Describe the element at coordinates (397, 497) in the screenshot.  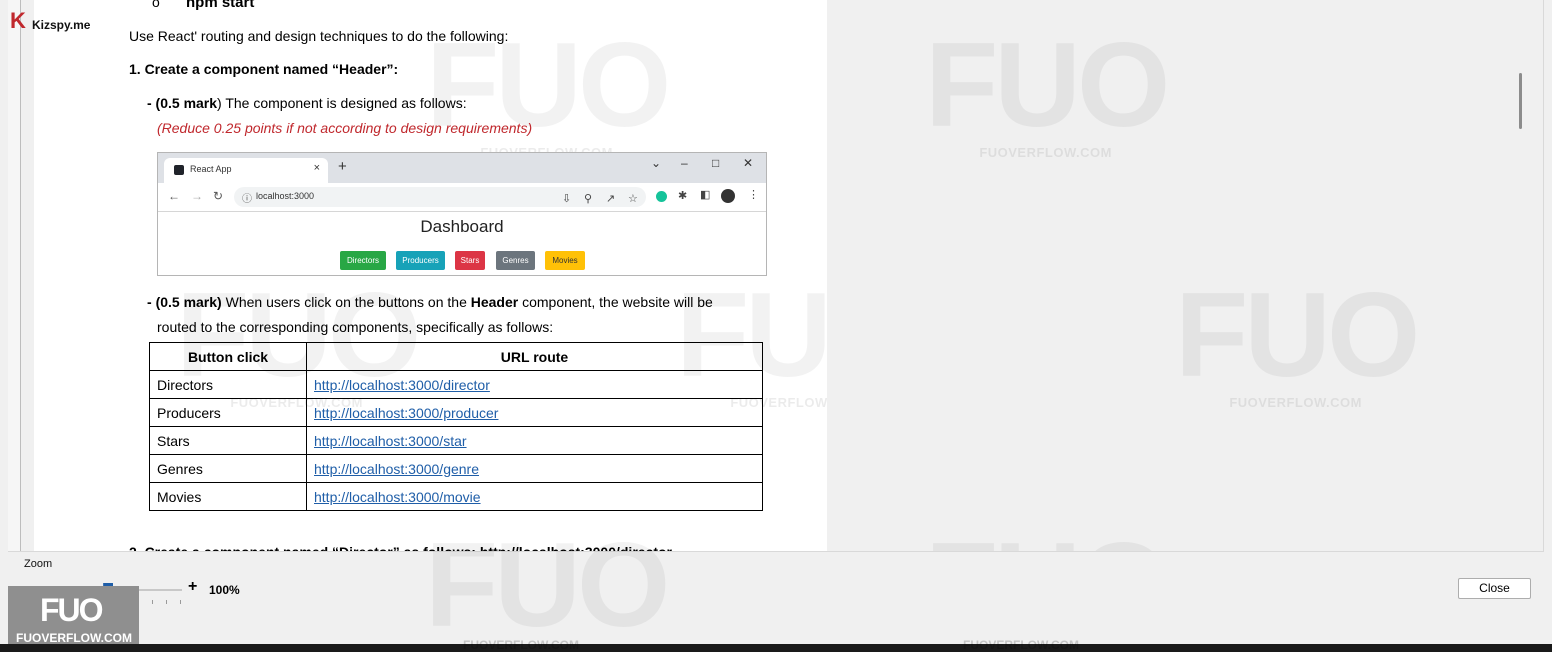
I see `route-link: http://localhost:3000/movie` at that location.